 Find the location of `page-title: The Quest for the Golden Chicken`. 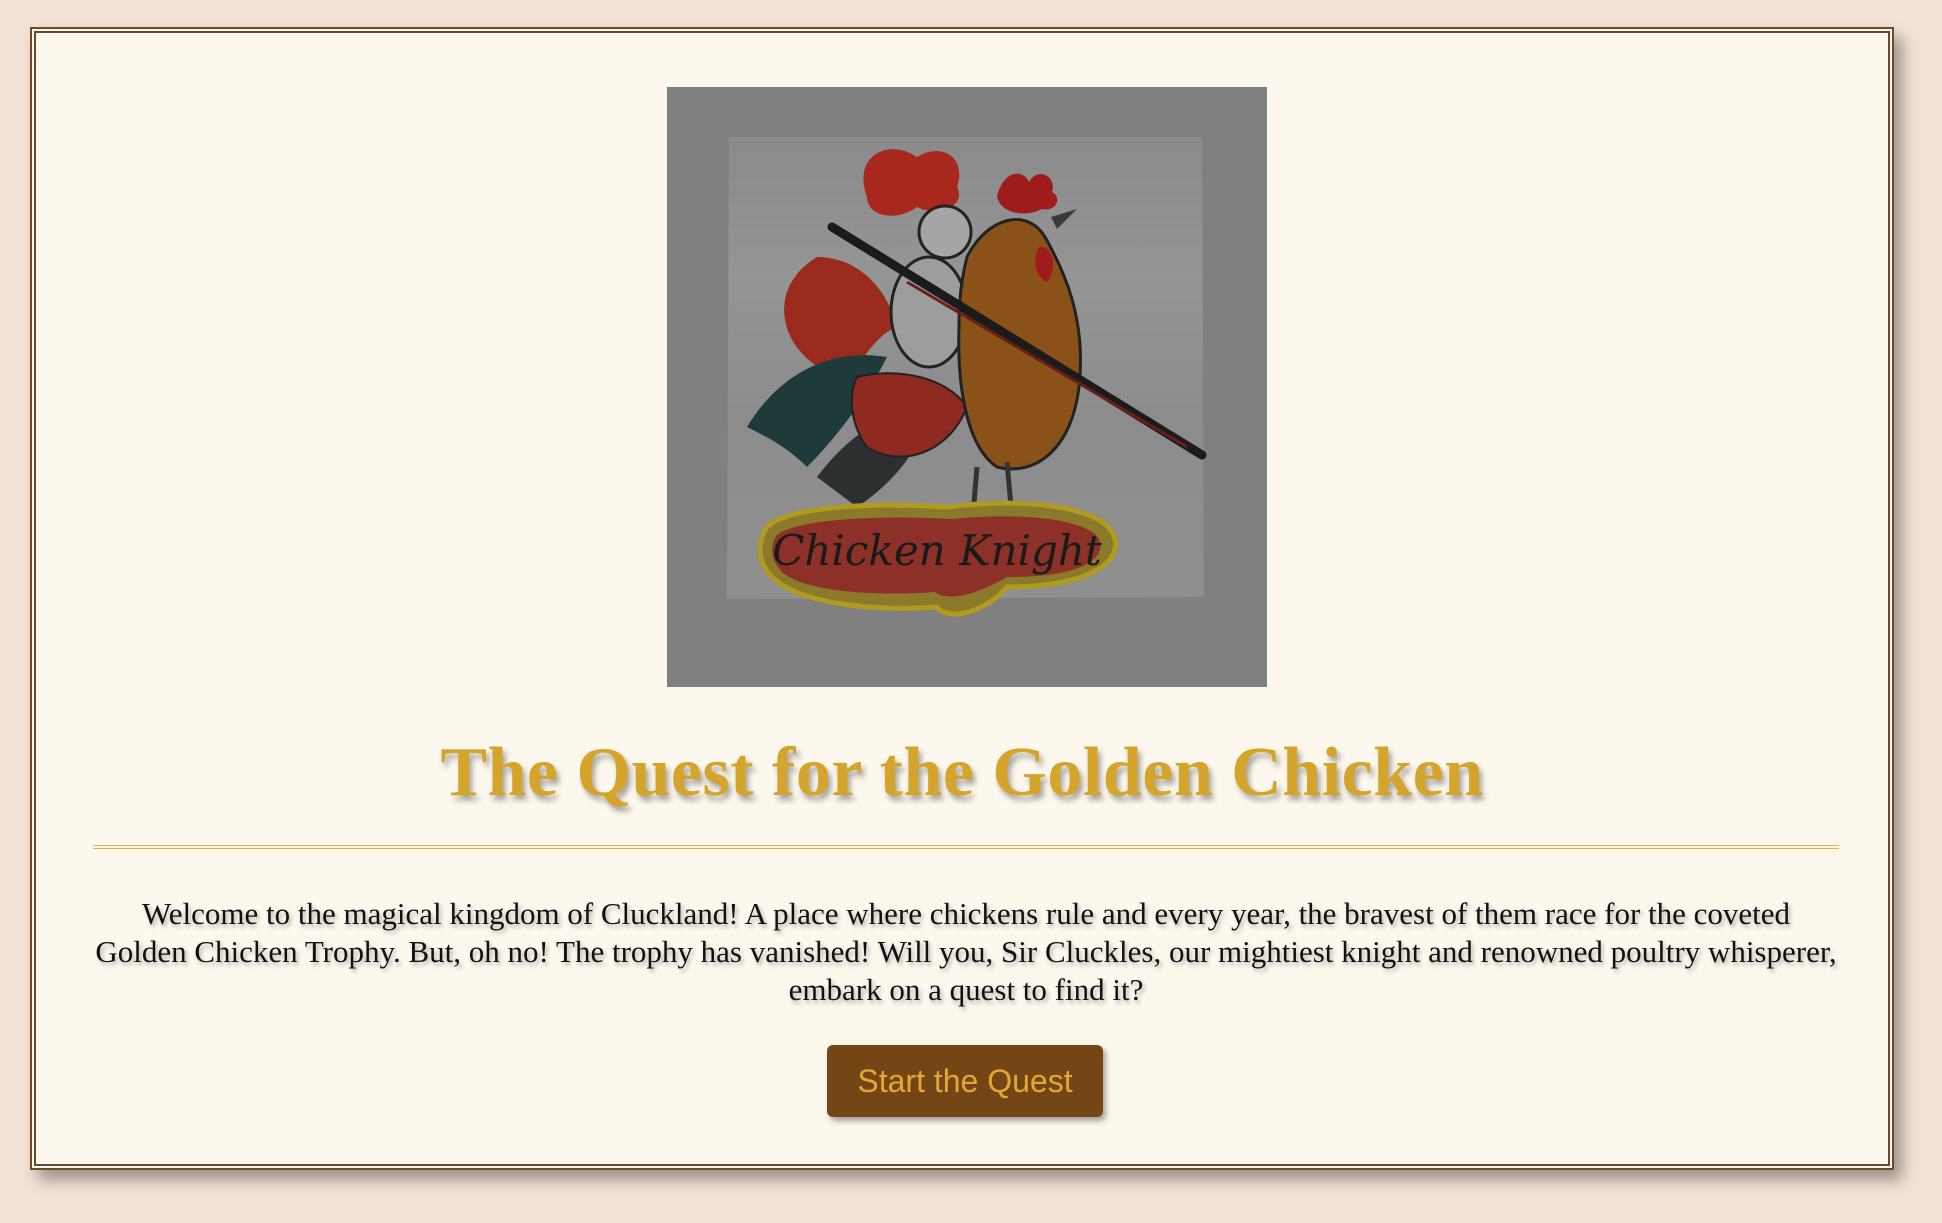

page-title: The Quest for the Golden Chicken is located at coordinates (962, 772).